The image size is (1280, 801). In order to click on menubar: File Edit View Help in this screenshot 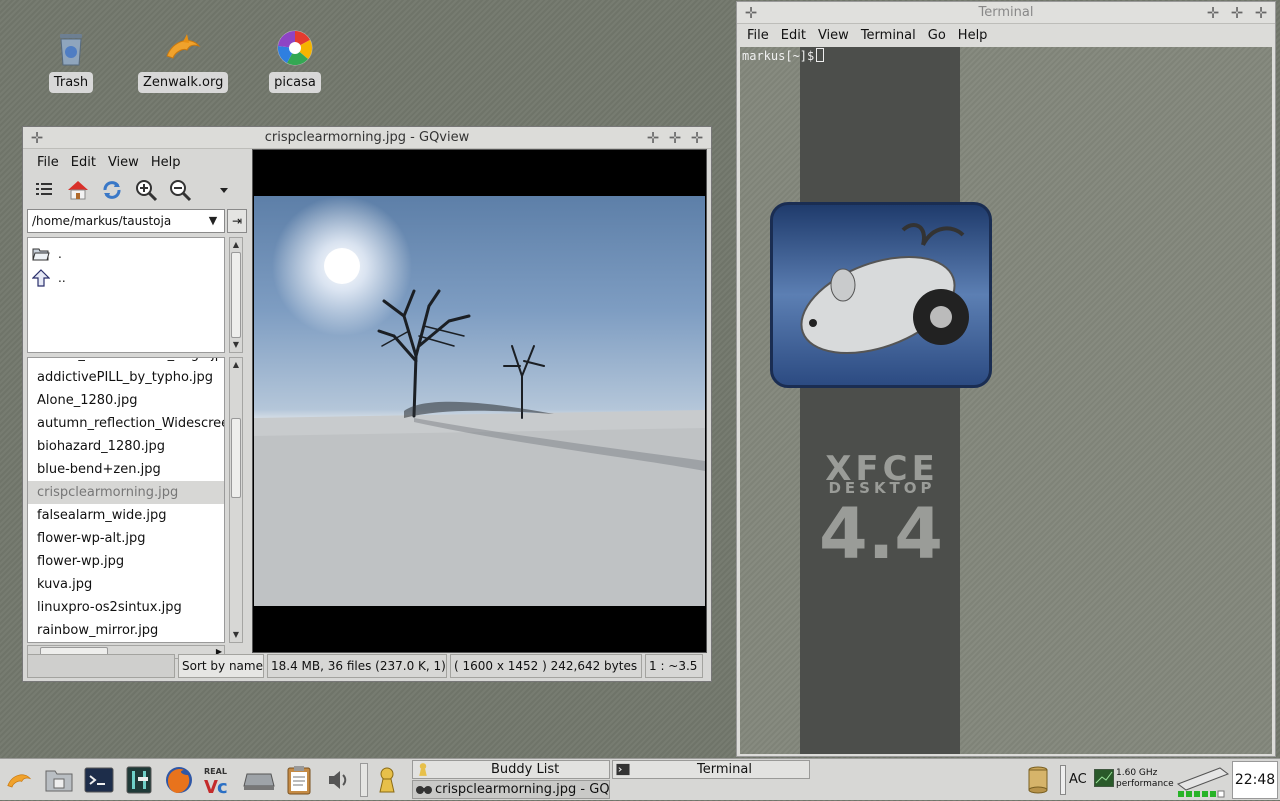, I will do `click(137, 162)`.